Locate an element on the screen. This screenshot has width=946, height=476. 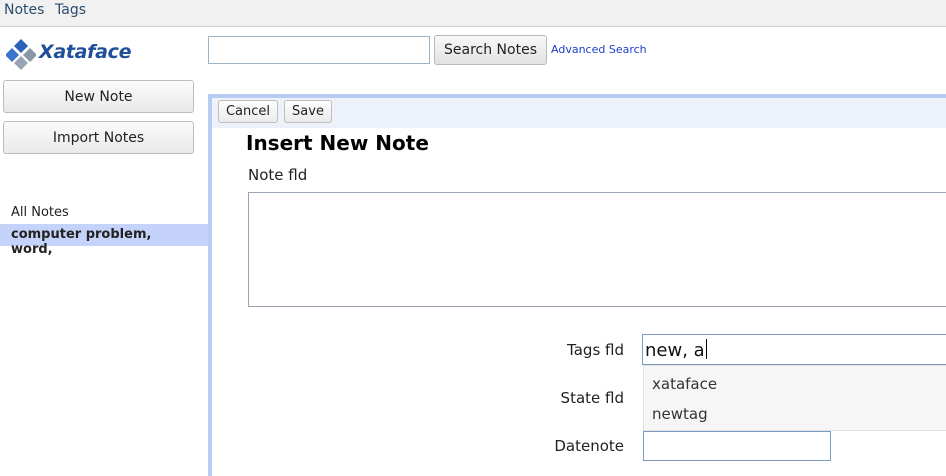
datenote-field-label: Datenote is located at coordinates (589, 446).